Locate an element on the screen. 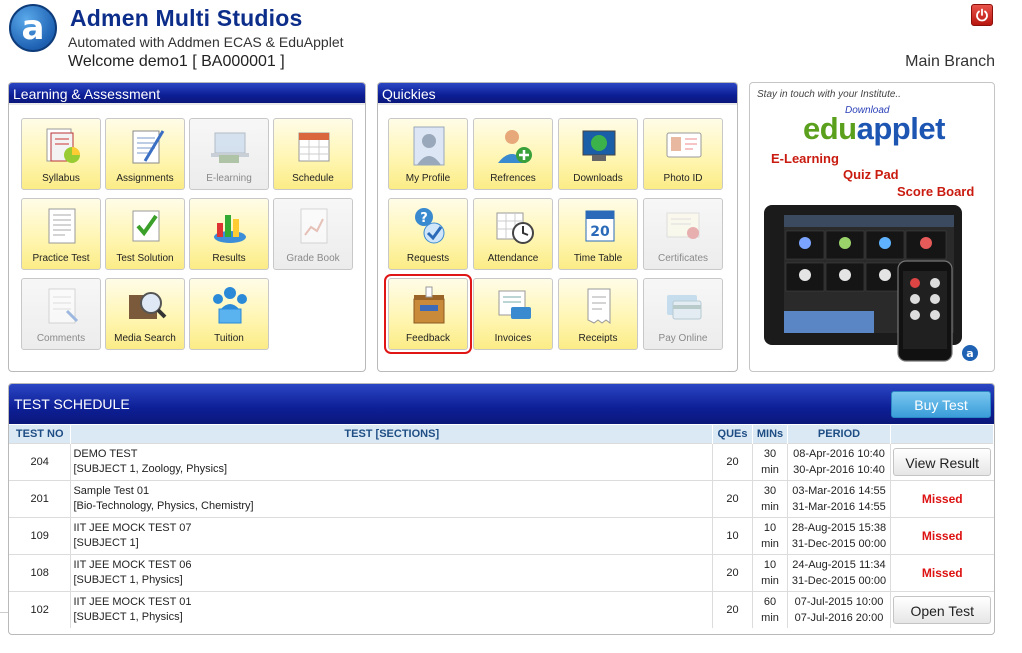 The width and height of the screenshot is (1022, 653). learning-tile-syllabus: Syllabus is located at coordinates (61, 154).